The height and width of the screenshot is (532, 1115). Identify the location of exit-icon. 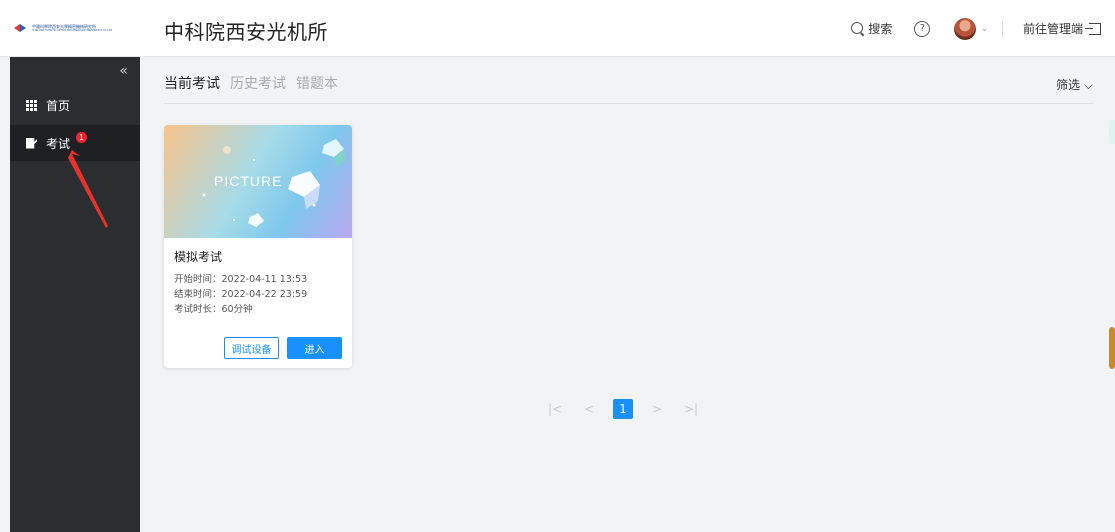
(1093, 28).